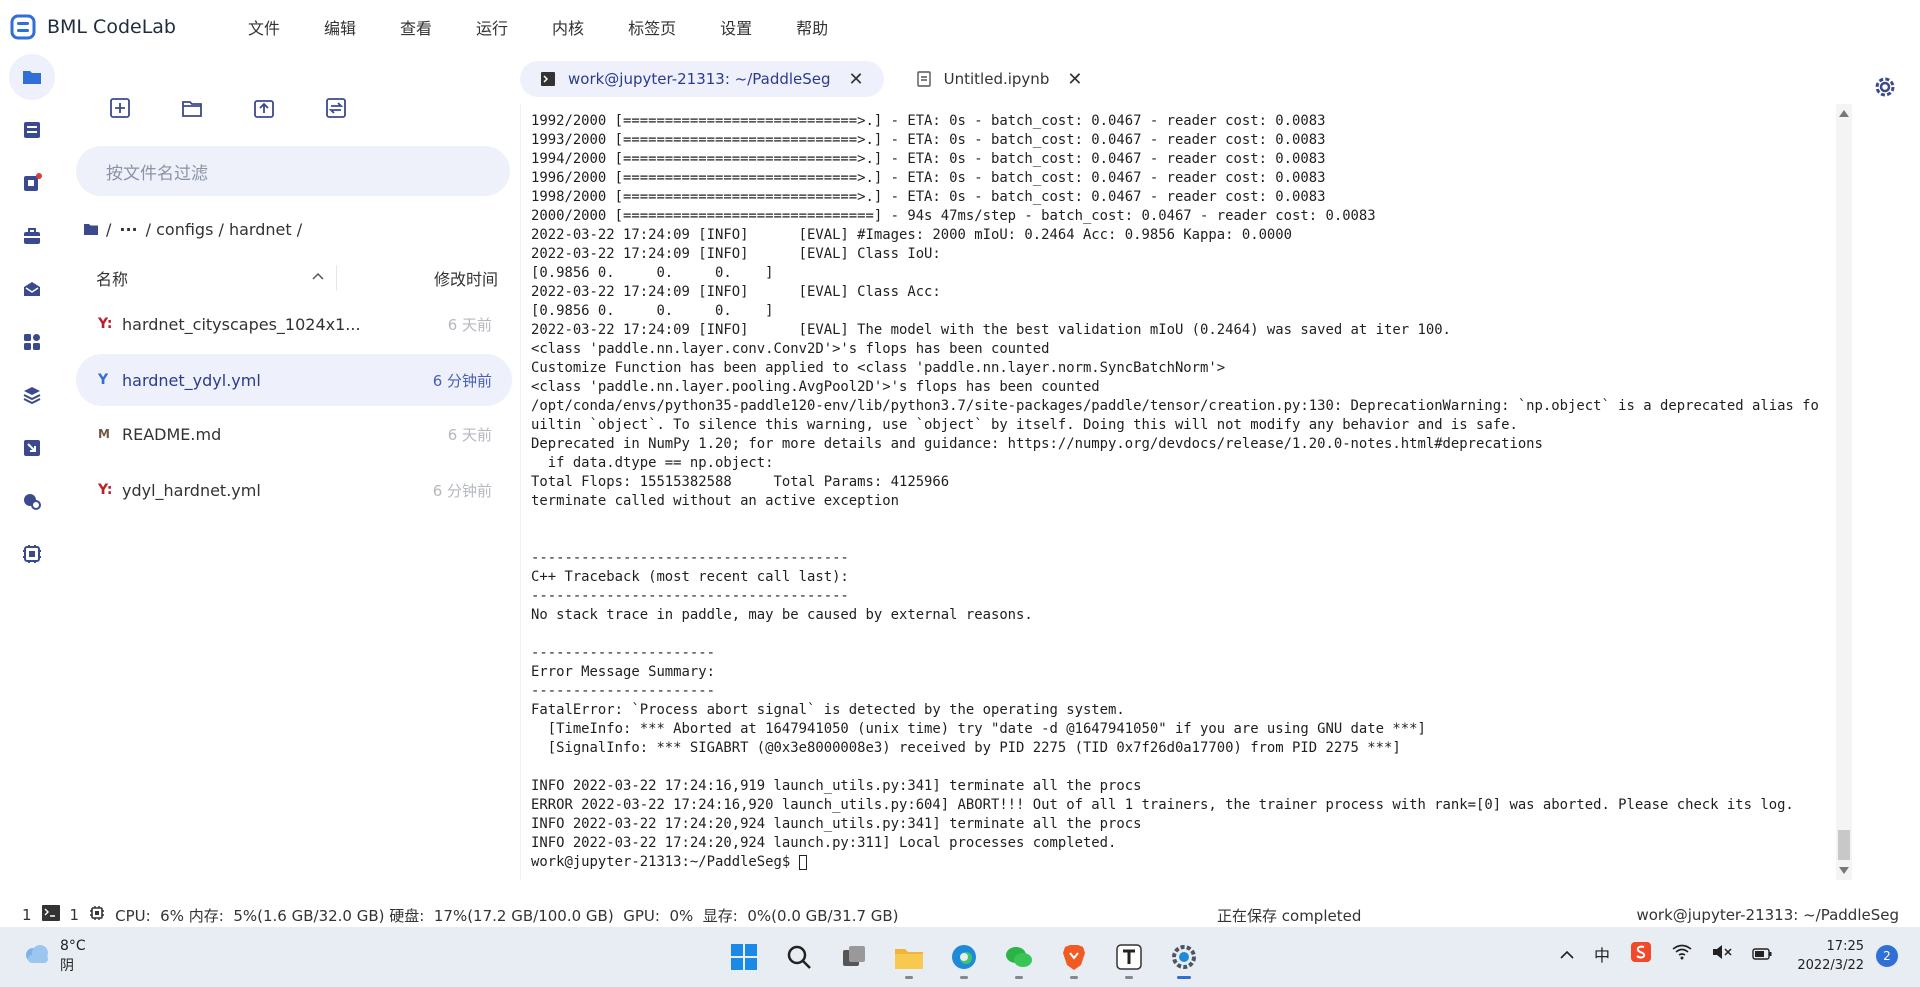  What do you see at coordinates (105, 324) in the screenshot?
I see `yaml-file-icon: Y:` at bounding box center [105, 324].